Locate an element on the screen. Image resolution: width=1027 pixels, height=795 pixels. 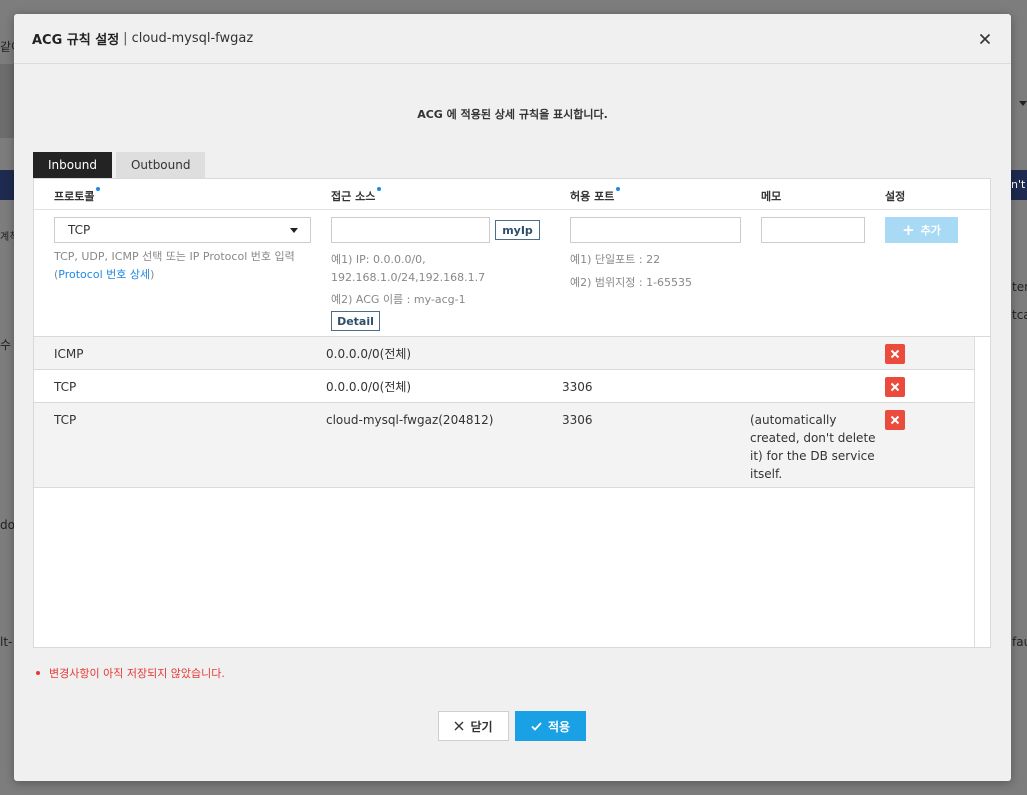
rule-source: cloud-mysql-fwgaz(204812) is located at coordinates (410, 420).